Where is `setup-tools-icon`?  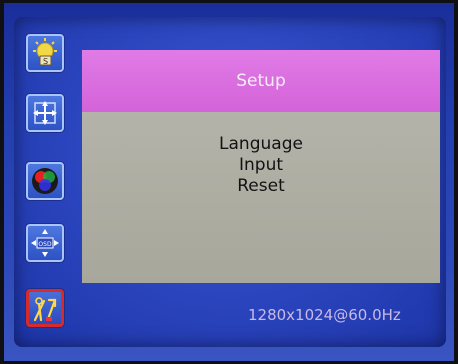 setup-tools-icon is located at coordinates (45, 309).